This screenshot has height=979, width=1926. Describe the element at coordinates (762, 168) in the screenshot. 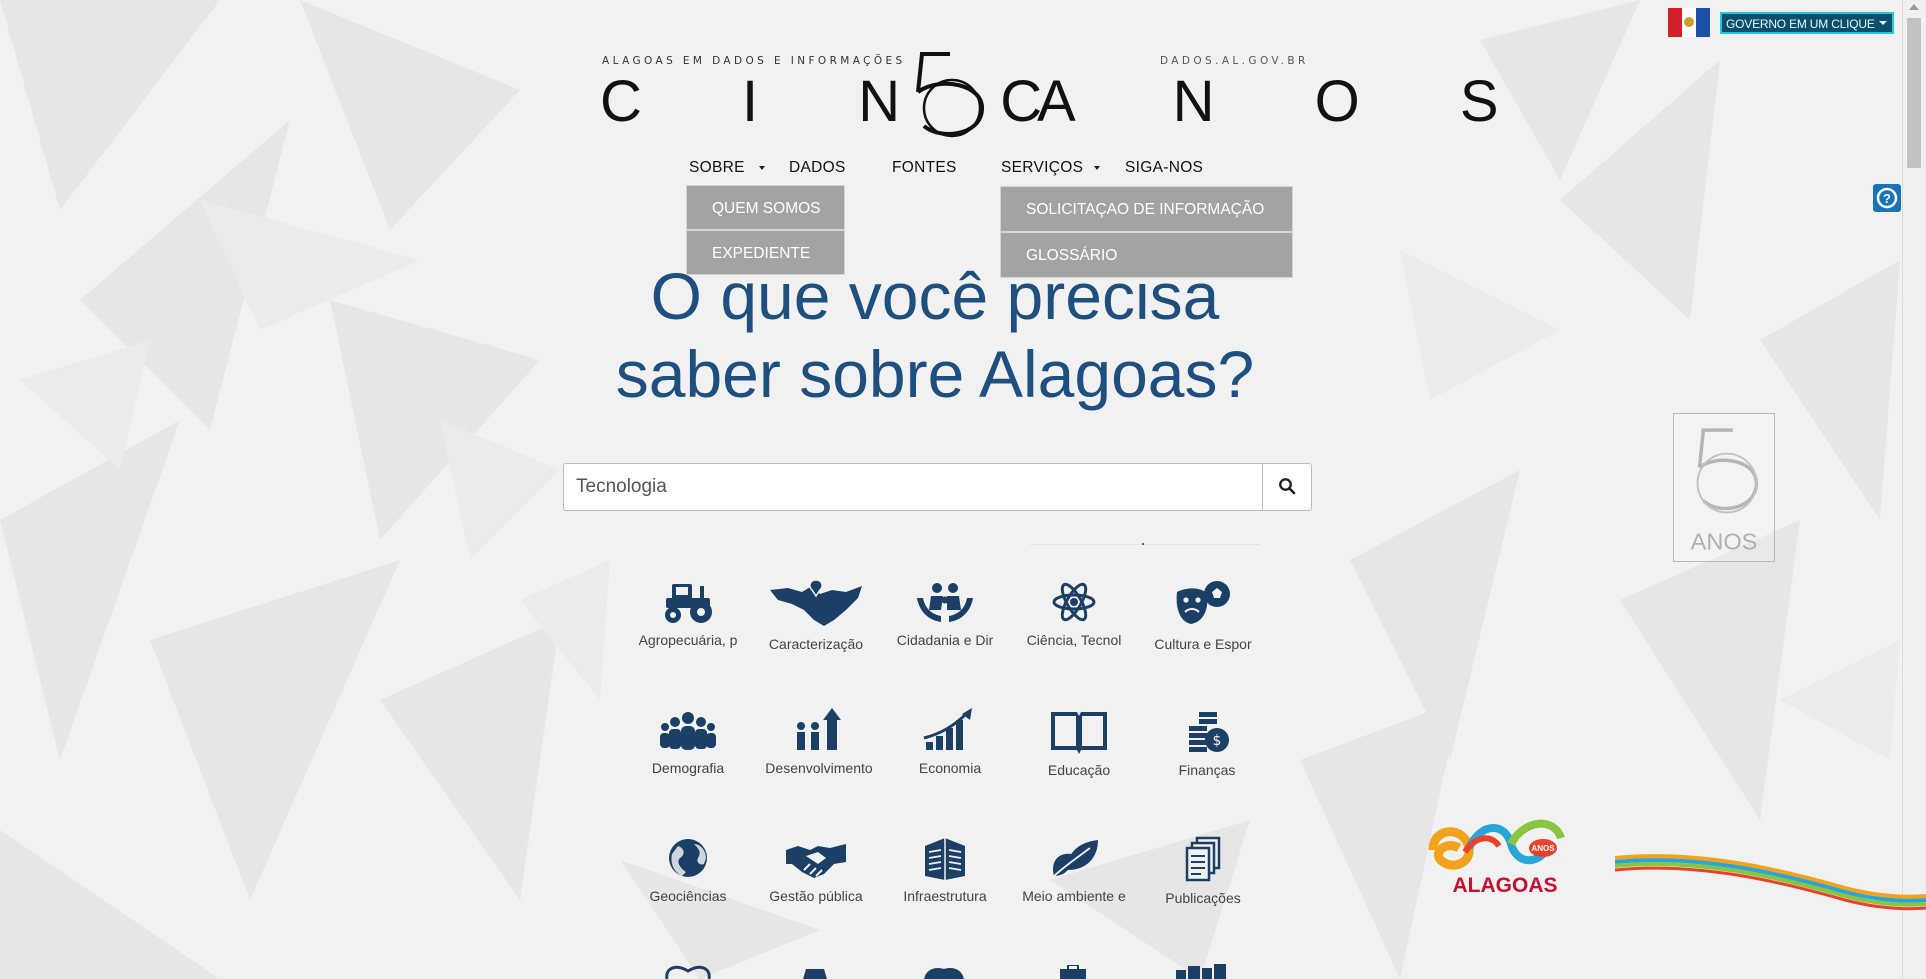

I see `sobre-caret-icon` at that location.